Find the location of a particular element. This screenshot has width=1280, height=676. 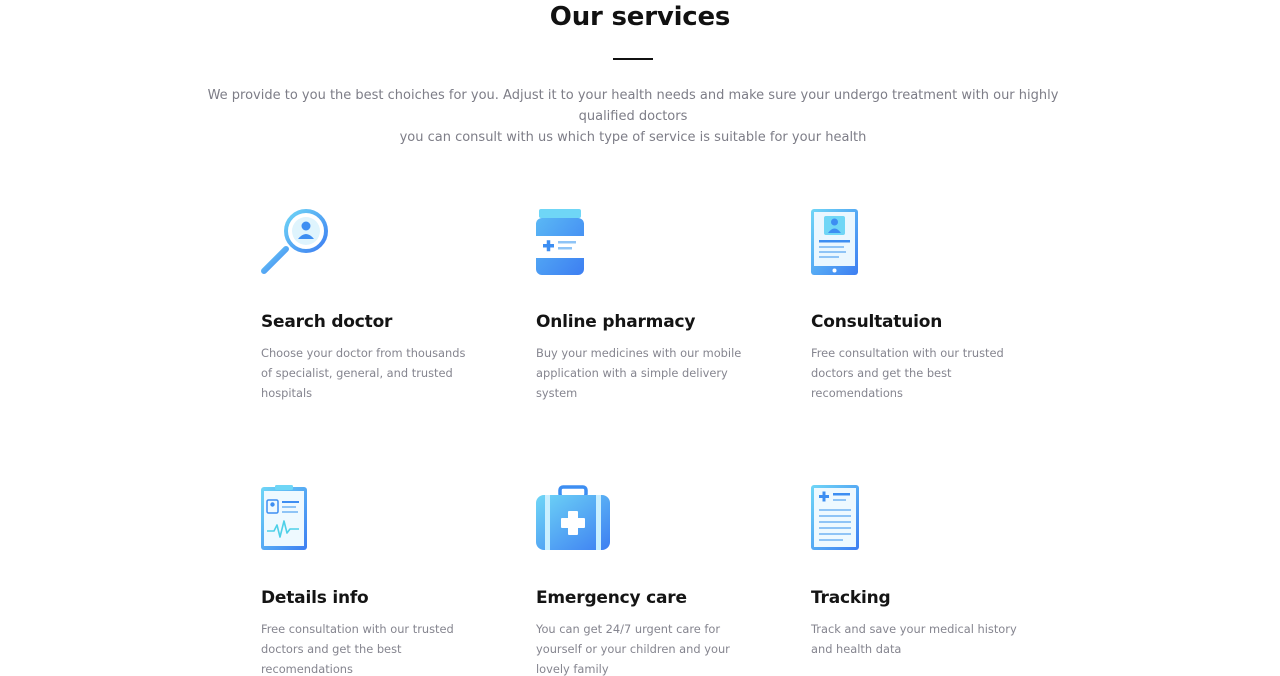

tablet-profile-icon is located at coordinates (846, 244).